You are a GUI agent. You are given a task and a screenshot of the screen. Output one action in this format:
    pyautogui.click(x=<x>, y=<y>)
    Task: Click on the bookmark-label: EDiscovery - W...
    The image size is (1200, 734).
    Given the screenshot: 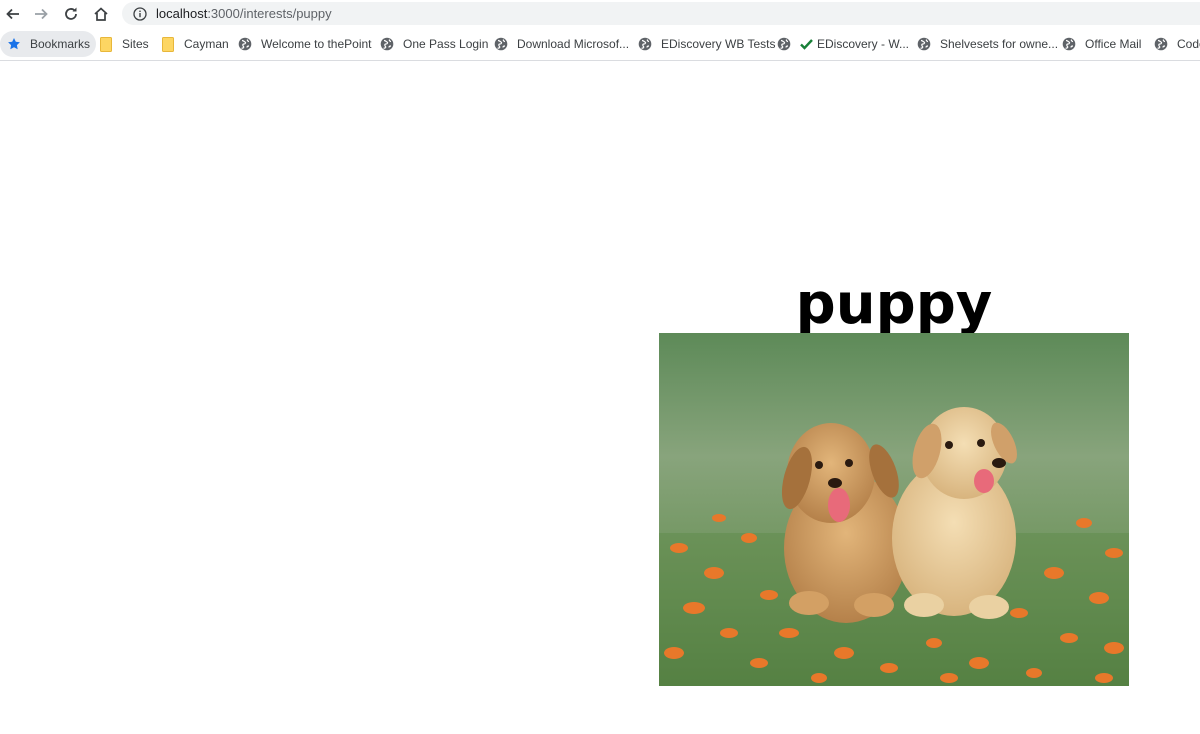 What is the action you would take?
    pyautogui.click(x=863, y=44)
    